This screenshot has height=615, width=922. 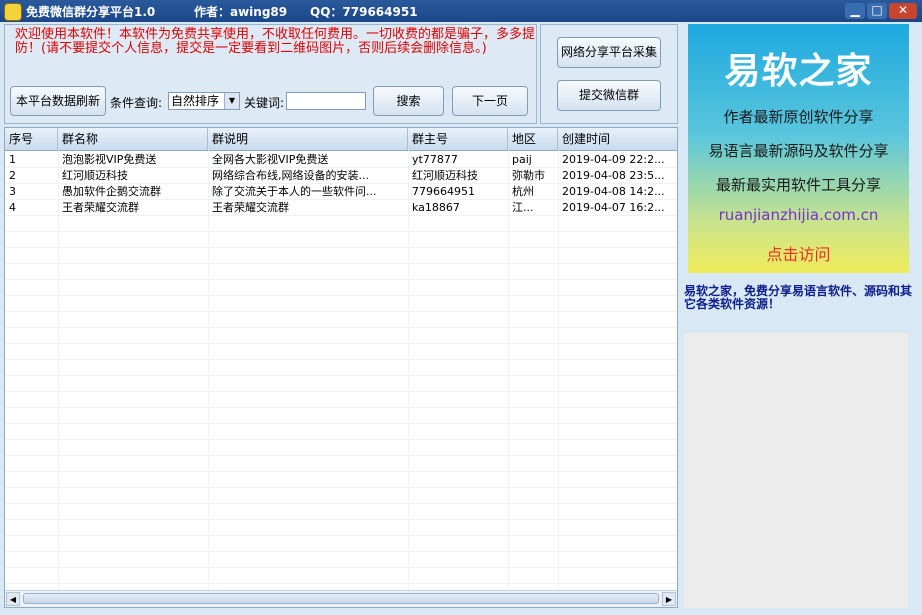 What do you see at coordinates (522, 159) in the screenshot?
I see `cell-region: paij` at bounding box center [522, 159].